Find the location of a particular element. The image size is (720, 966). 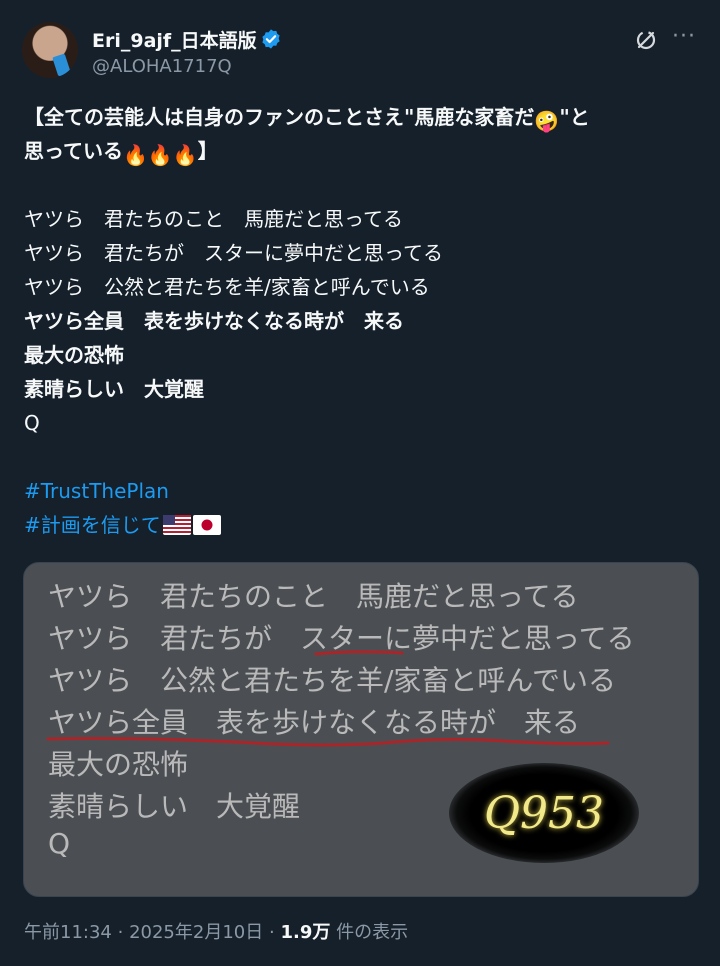

post-title-line-1: 【全ての芸能人は自身のファンのことさえ"馬鹿な家畜だ🤪"と is located at coordinates (362, 117).